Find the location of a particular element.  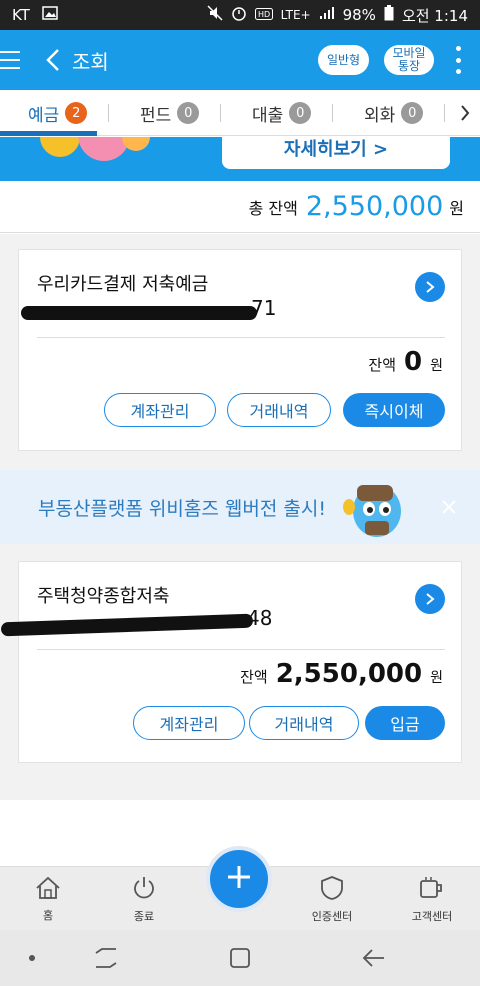

tab-loan: 대출 0 is located at coordinates (282, 113).